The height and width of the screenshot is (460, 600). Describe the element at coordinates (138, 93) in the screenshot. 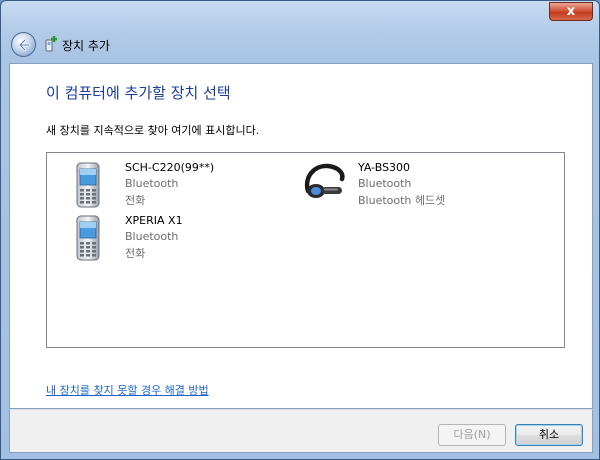

I see `page-heading: 이 컴퓨터에 추가할 장치 선택` at that location.